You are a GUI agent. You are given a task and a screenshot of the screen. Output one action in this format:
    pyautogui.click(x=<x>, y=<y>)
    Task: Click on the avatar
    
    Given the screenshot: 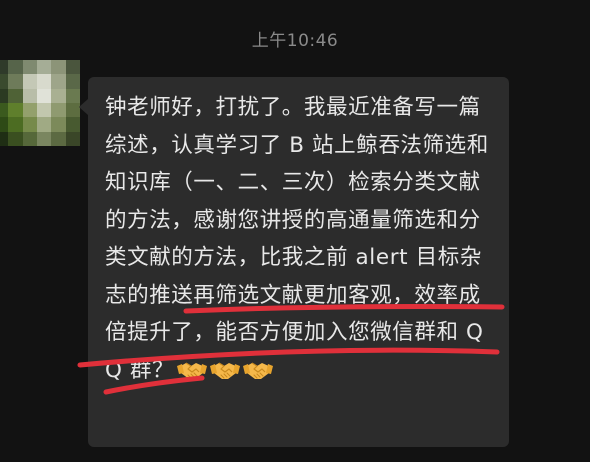 What is the action you would take?
    pyautogui.click(x=40, y=103)
    